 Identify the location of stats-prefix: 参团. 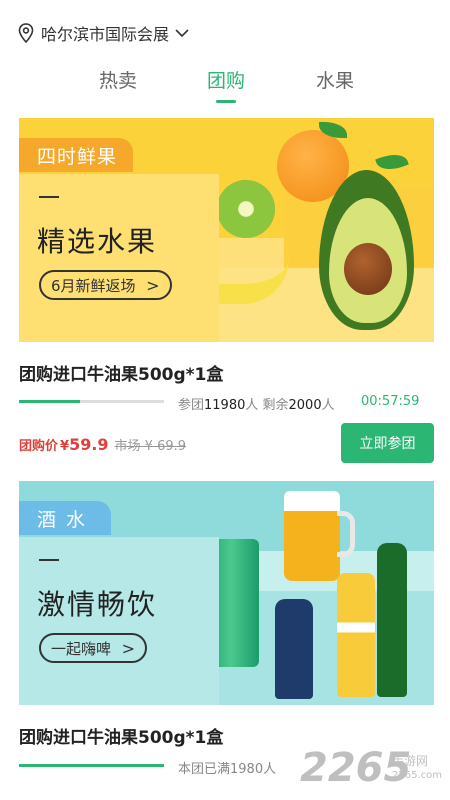
(191, 405).